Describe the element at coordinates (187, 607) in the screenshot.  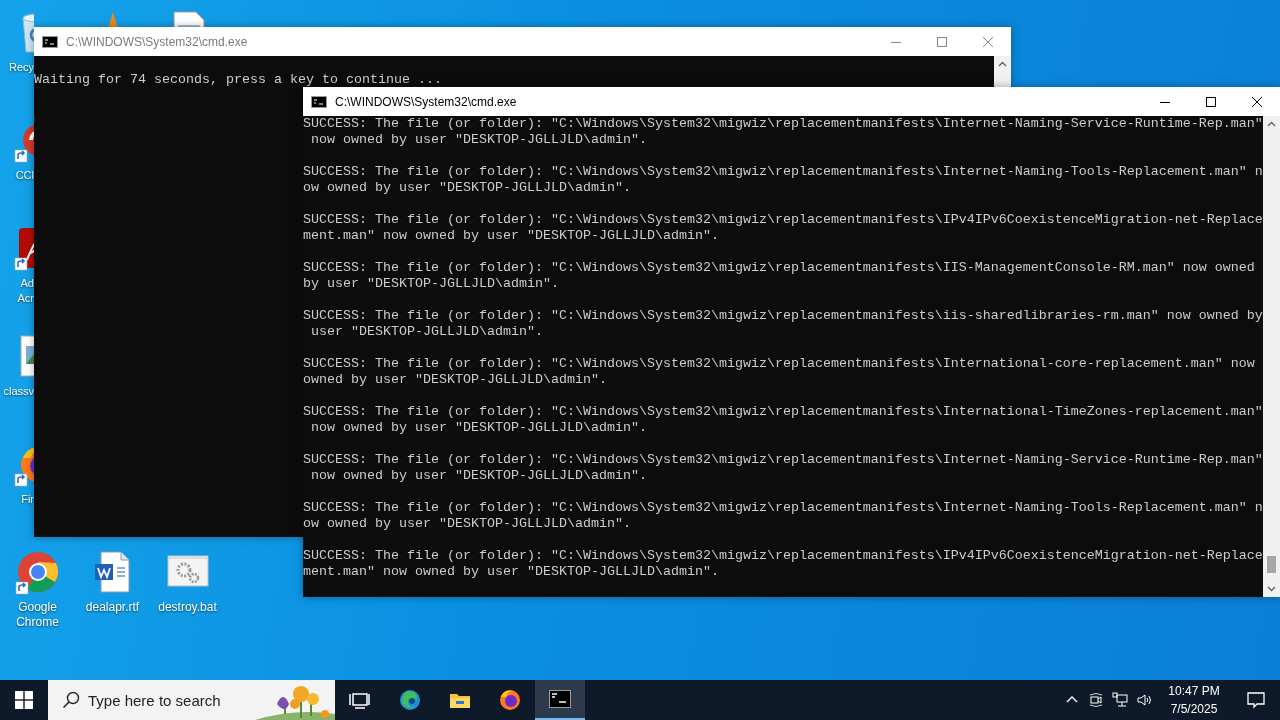
I see `icon-label: destroy.bat` at that location.